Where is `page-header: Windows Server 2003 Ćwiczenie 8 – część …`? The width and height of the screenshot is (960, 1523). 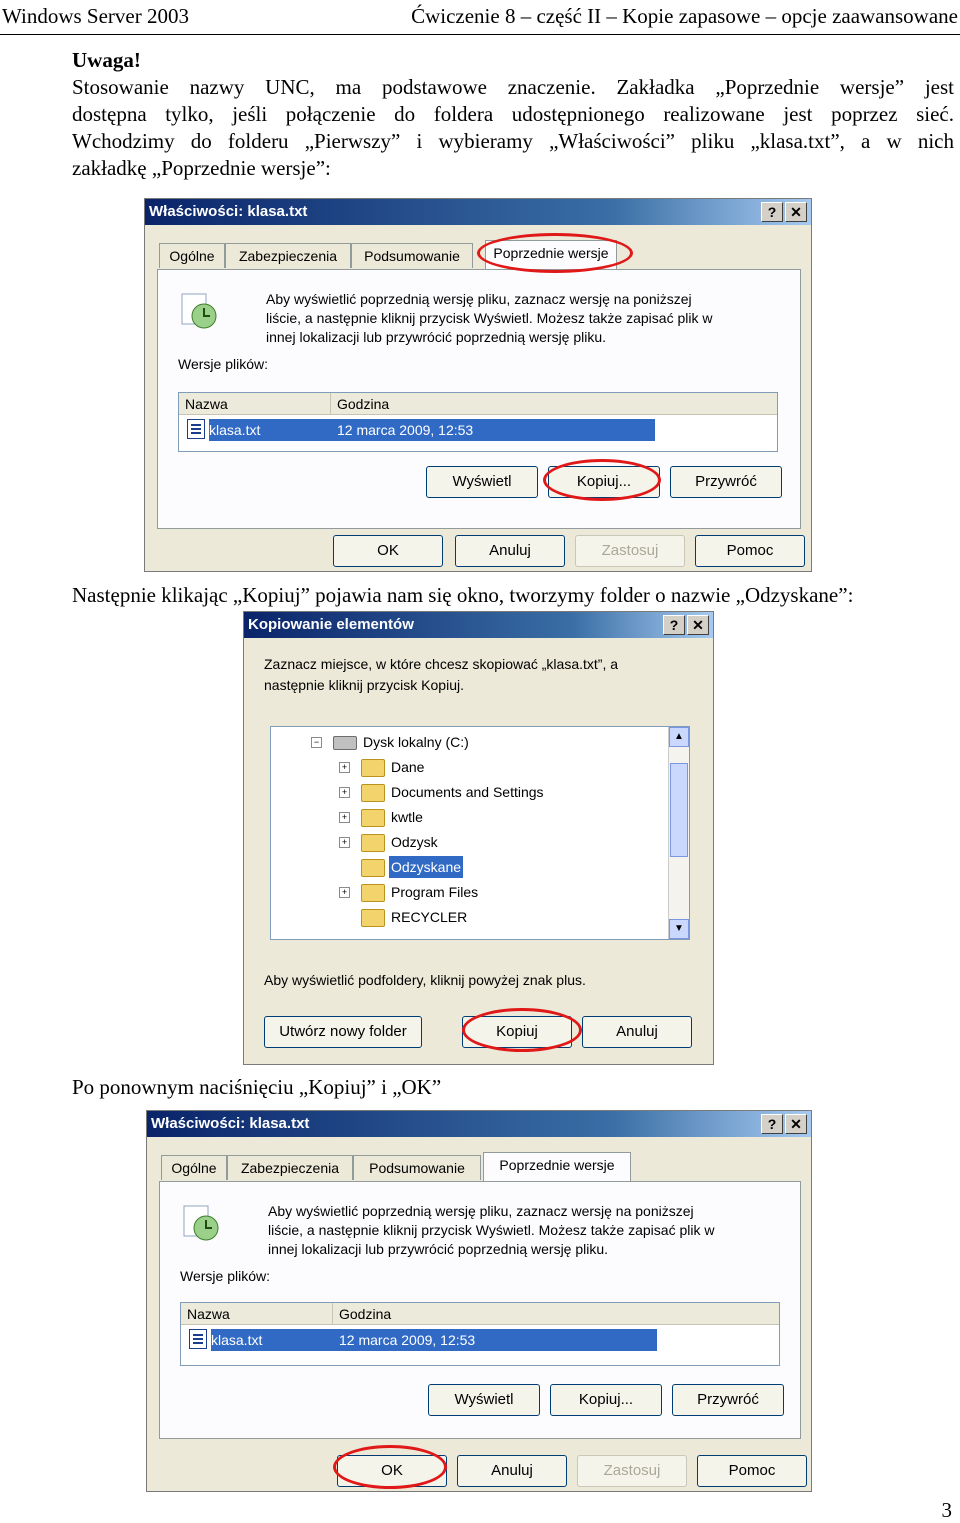
page-header: Windows Server 2003 Ćwiczenie 8 – część … is located at coordinates (480, 17).